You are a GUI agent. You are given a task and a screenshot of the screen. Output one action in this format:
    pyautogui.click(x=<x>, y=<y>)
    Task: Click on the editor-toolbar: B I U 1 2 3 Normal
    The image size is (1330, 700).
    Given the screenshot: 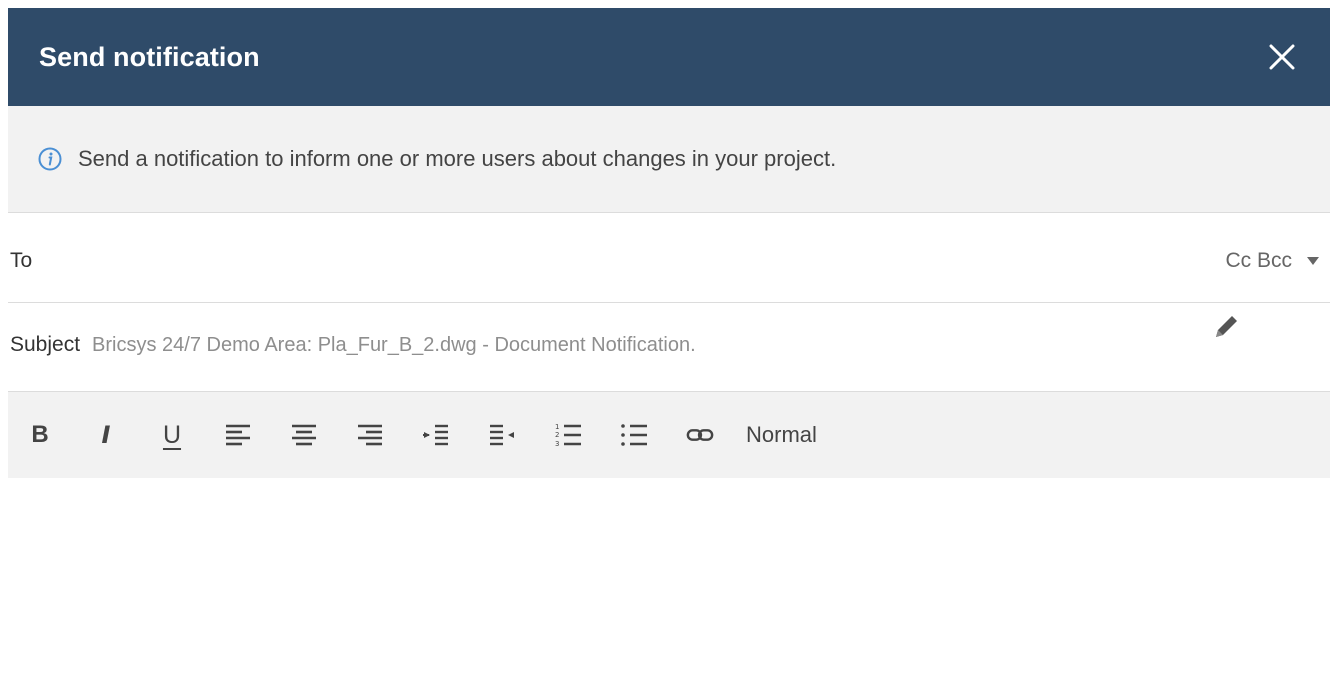 What is the action you would take?
    pyautogui.click(x=669, y=435)
    